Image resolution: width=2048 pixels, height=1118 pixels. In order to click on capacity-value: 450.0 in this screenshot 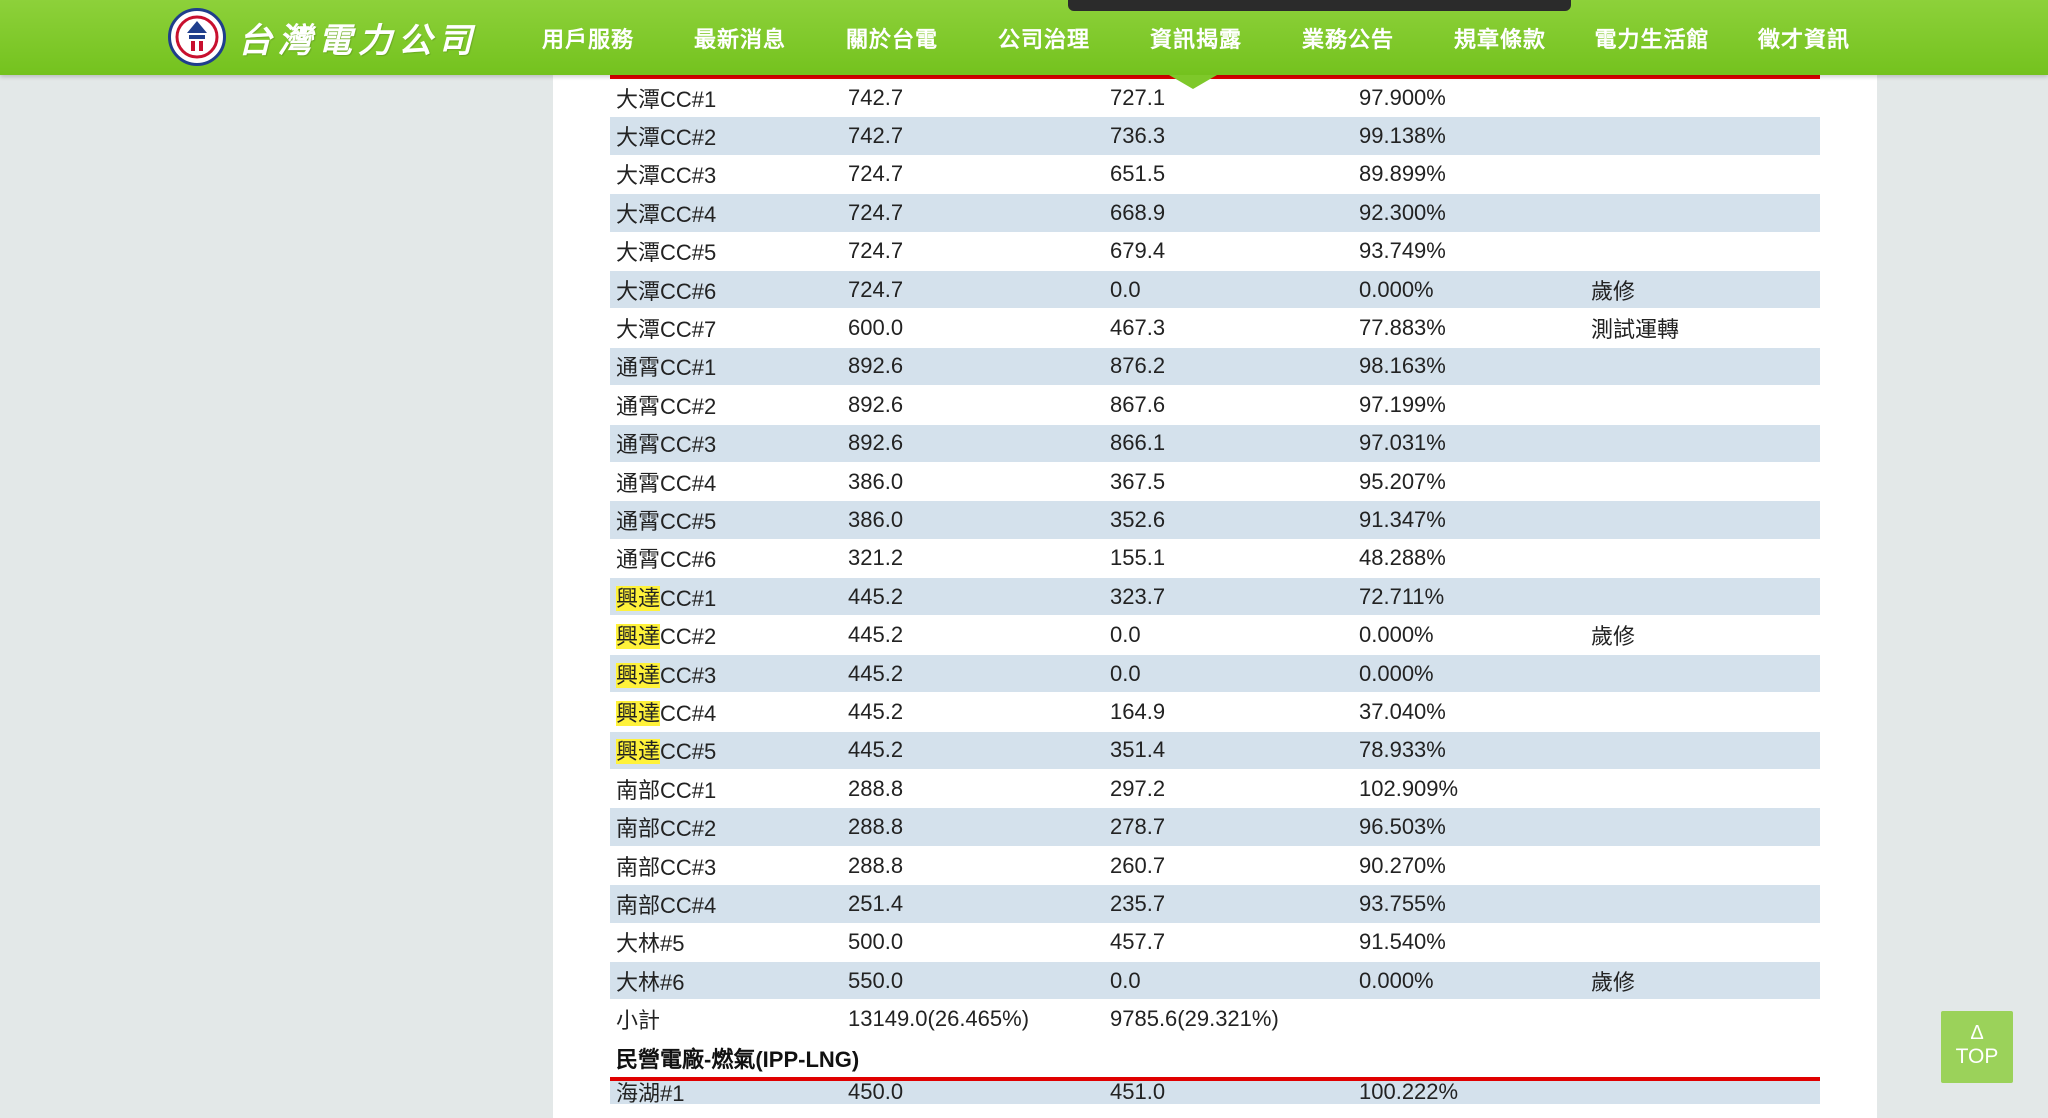, I will do `click(876, 1092)`.